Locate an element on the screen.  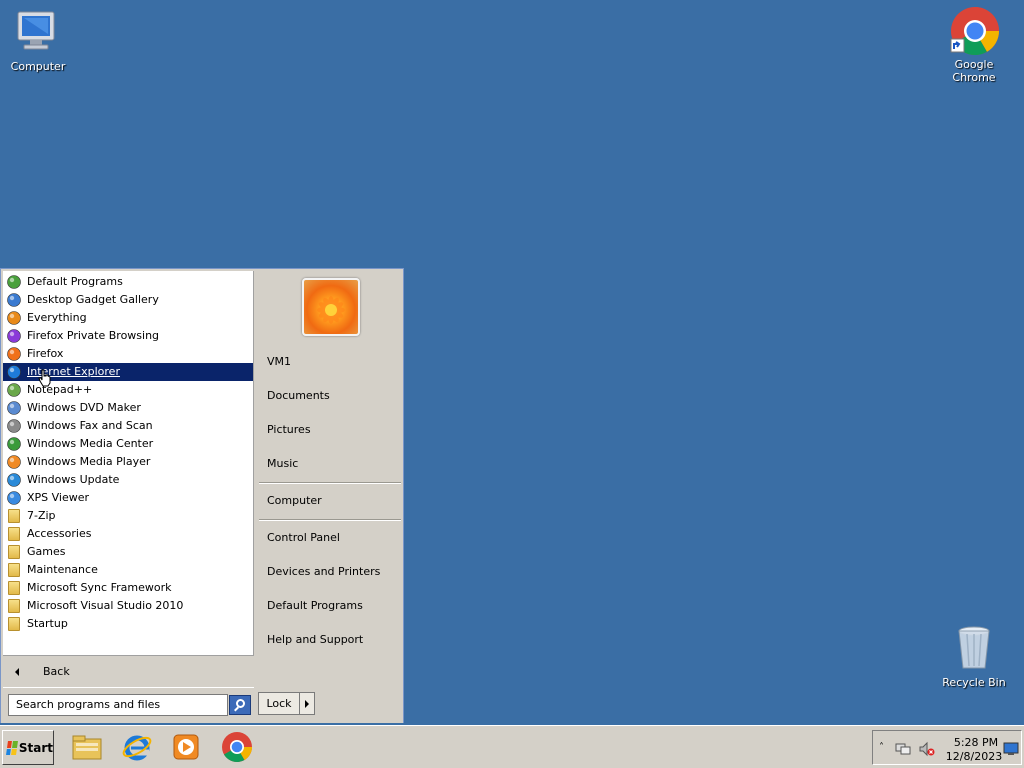
help-support-link: Help and Support is located at coordinates (315, 640).